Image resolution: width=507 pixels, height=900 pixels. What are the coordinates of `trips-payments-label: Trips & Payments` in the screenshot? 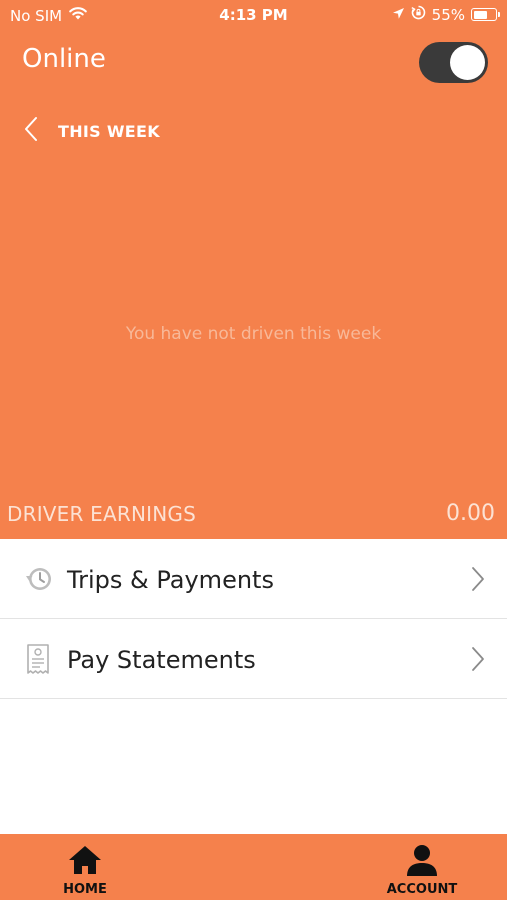 It's located at (170, 580).